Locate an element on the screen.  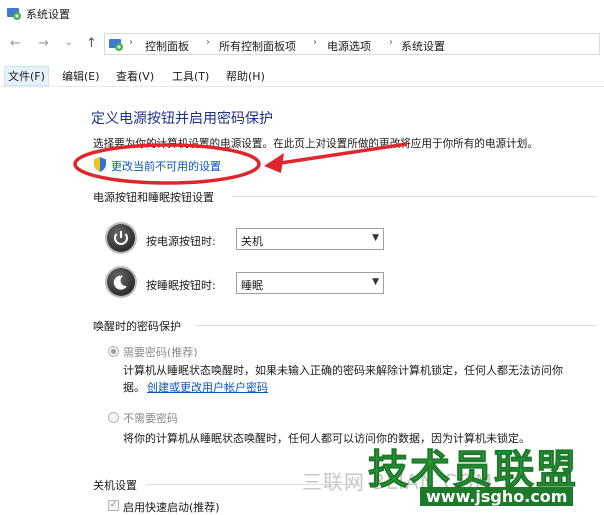
forward-arrow-icon: → is located at coordinates (43, 43).